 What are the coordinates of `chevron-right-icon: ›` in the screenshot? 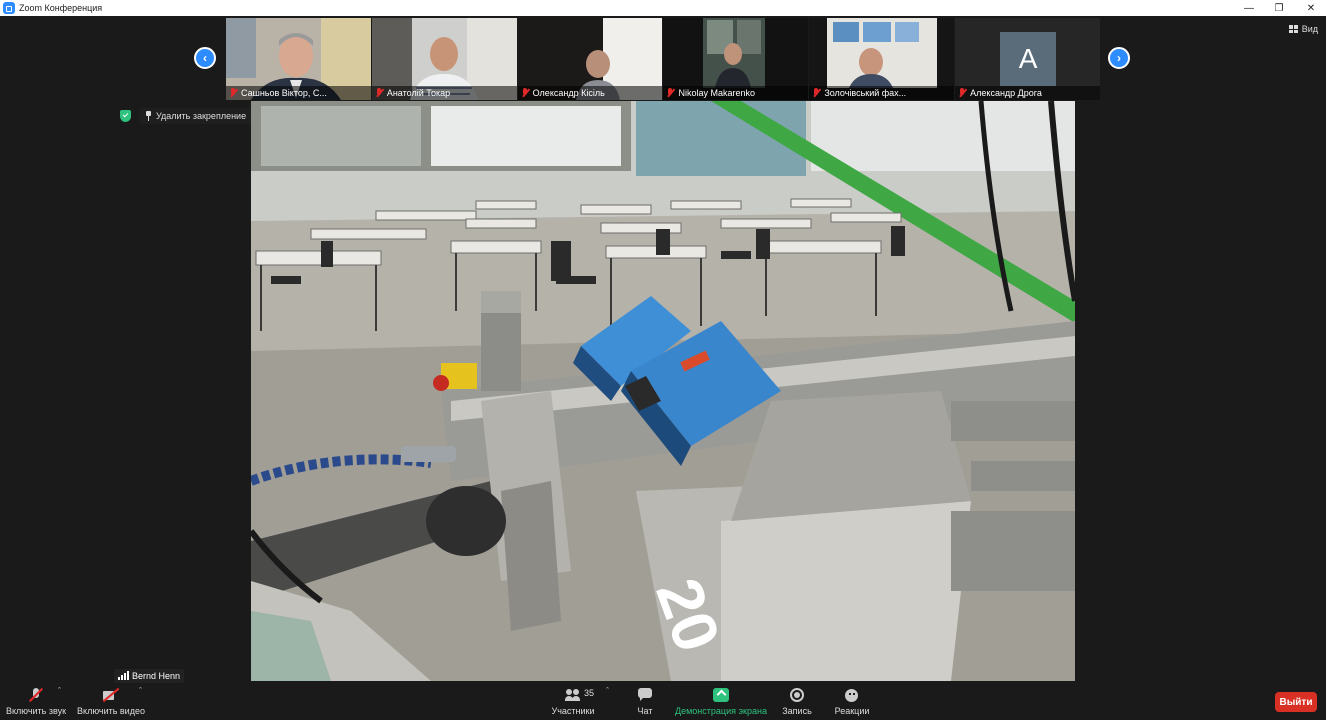 It's located at (1119, 58).